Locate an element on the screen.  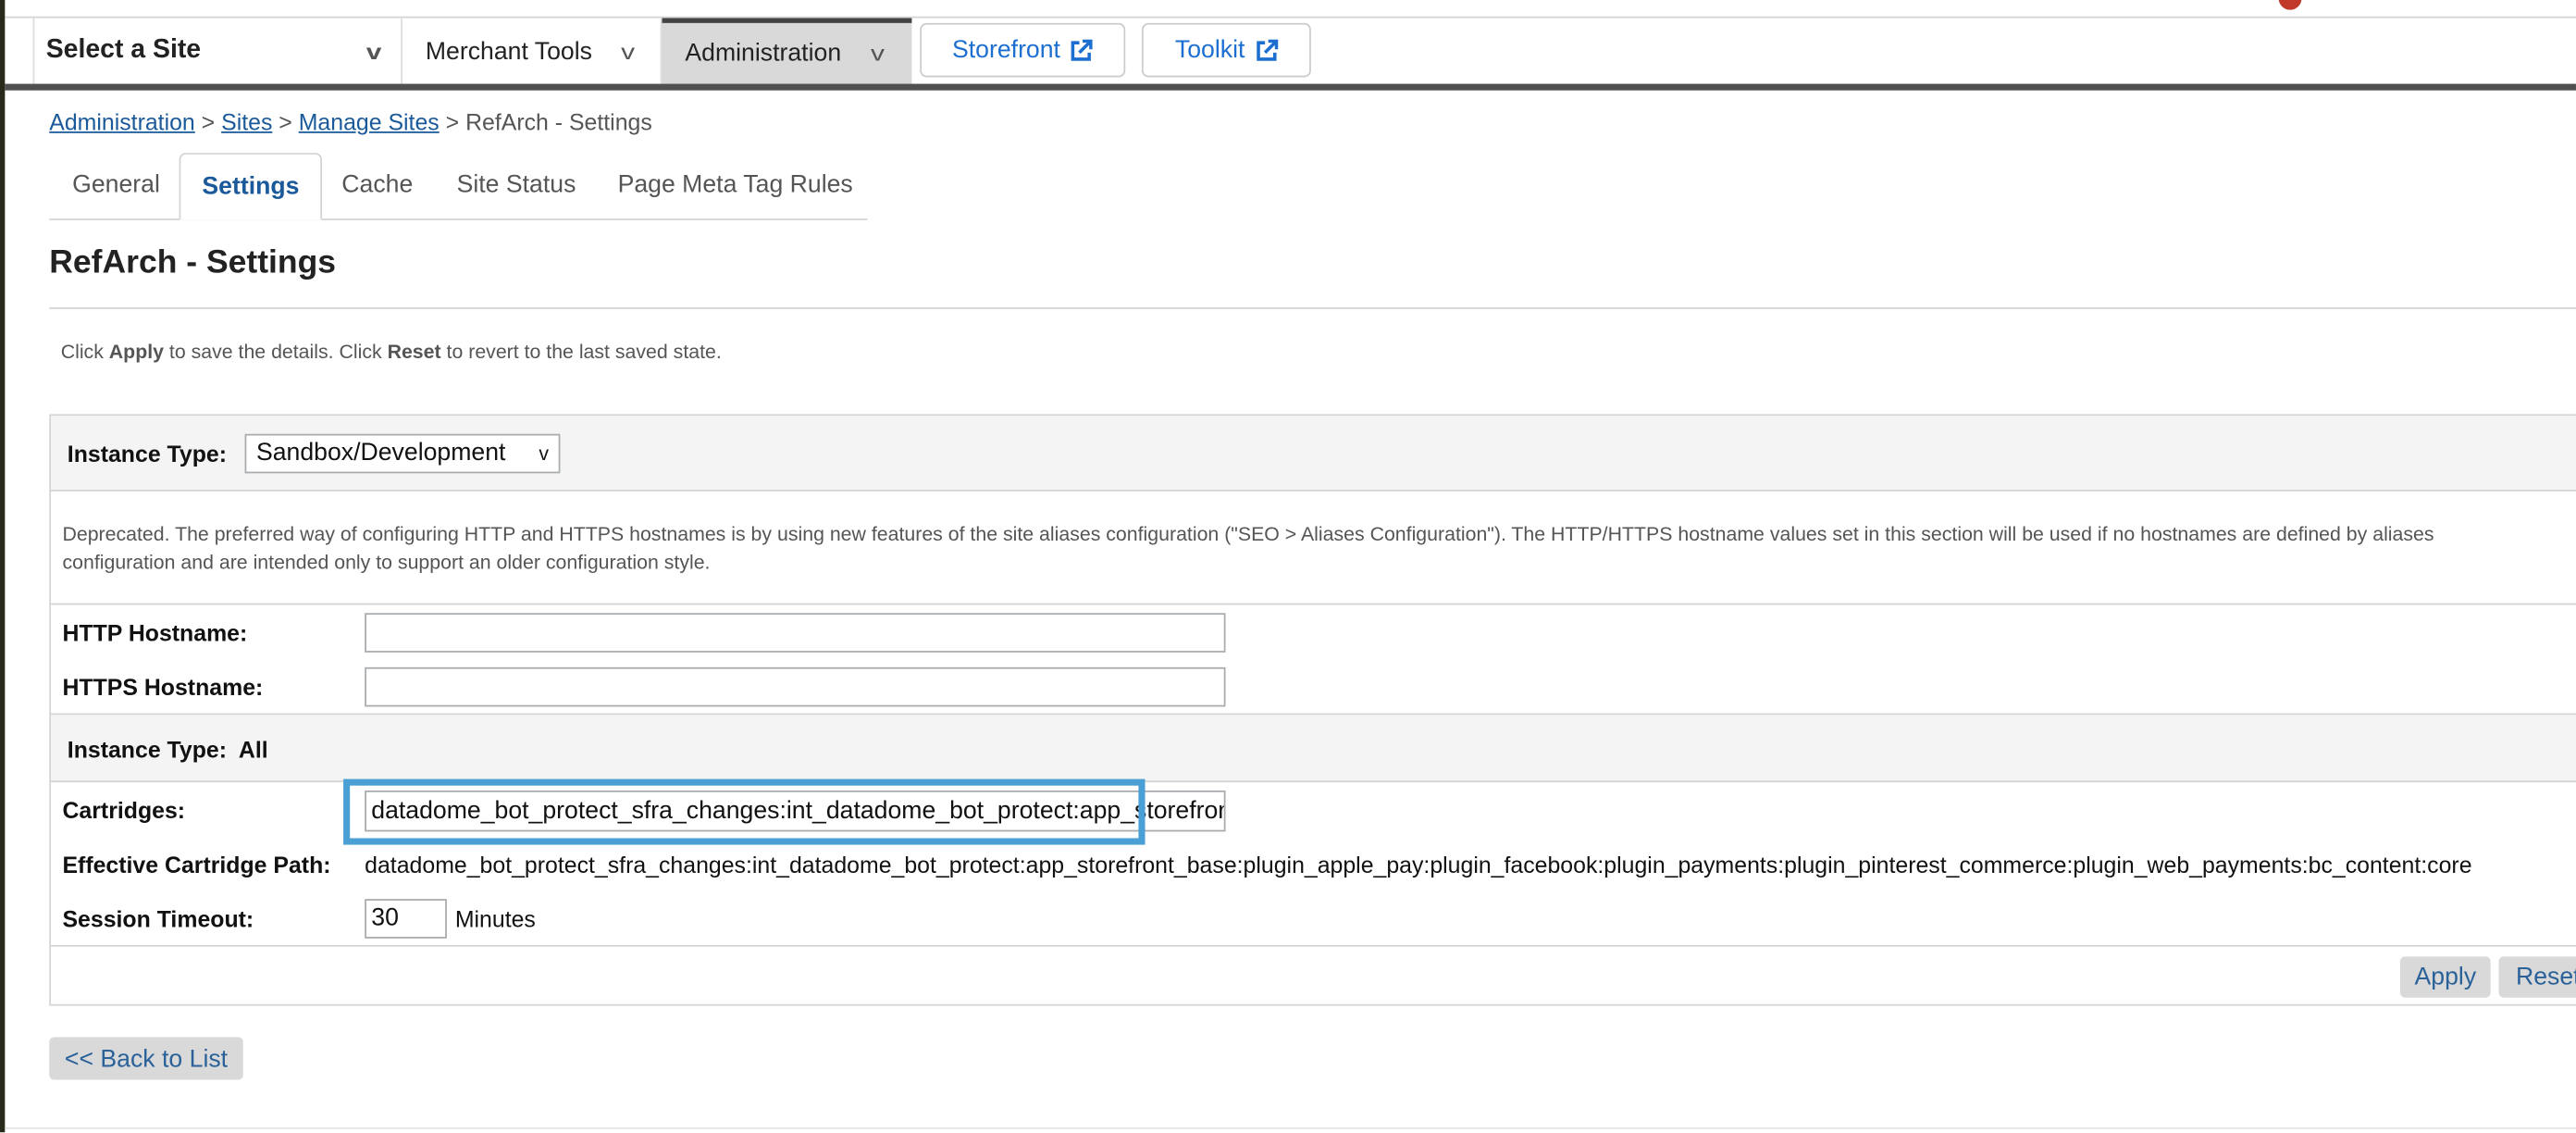
cartridges-label: Cartridges: is located at coordinates (124, 811).